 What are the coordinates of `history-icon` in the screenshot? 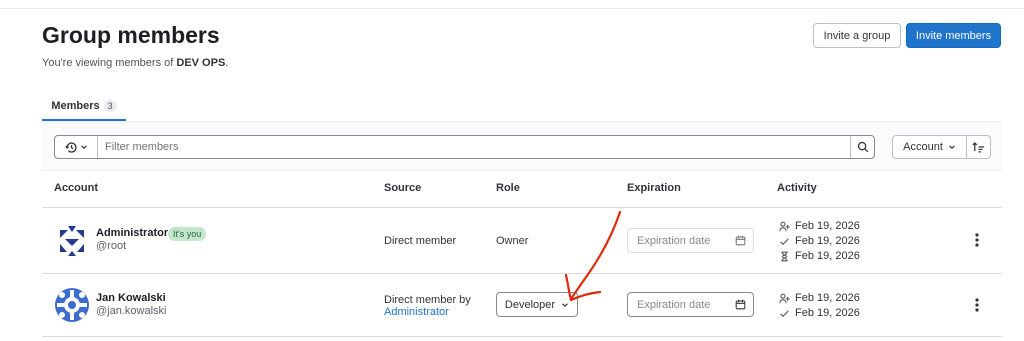 It's located at (70, 147).